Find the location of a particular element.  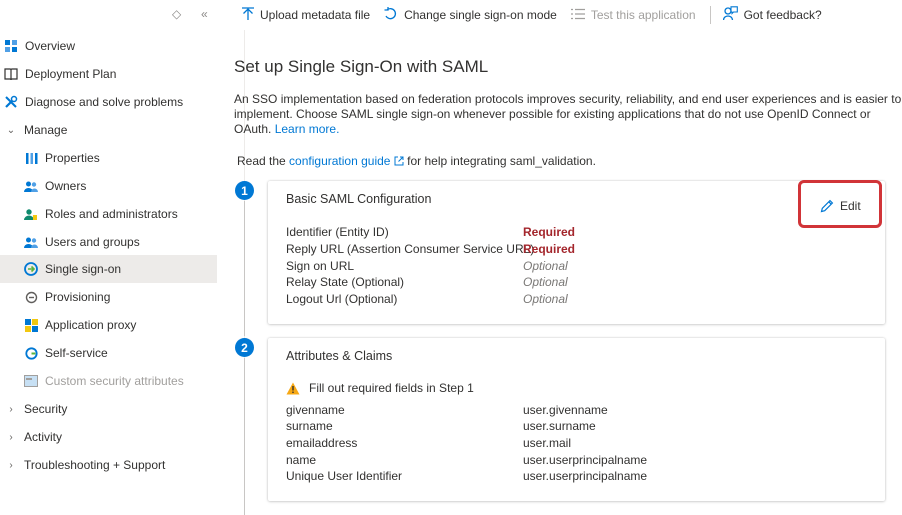

step-2-badge: 2 is located at coordinates (244, 347).